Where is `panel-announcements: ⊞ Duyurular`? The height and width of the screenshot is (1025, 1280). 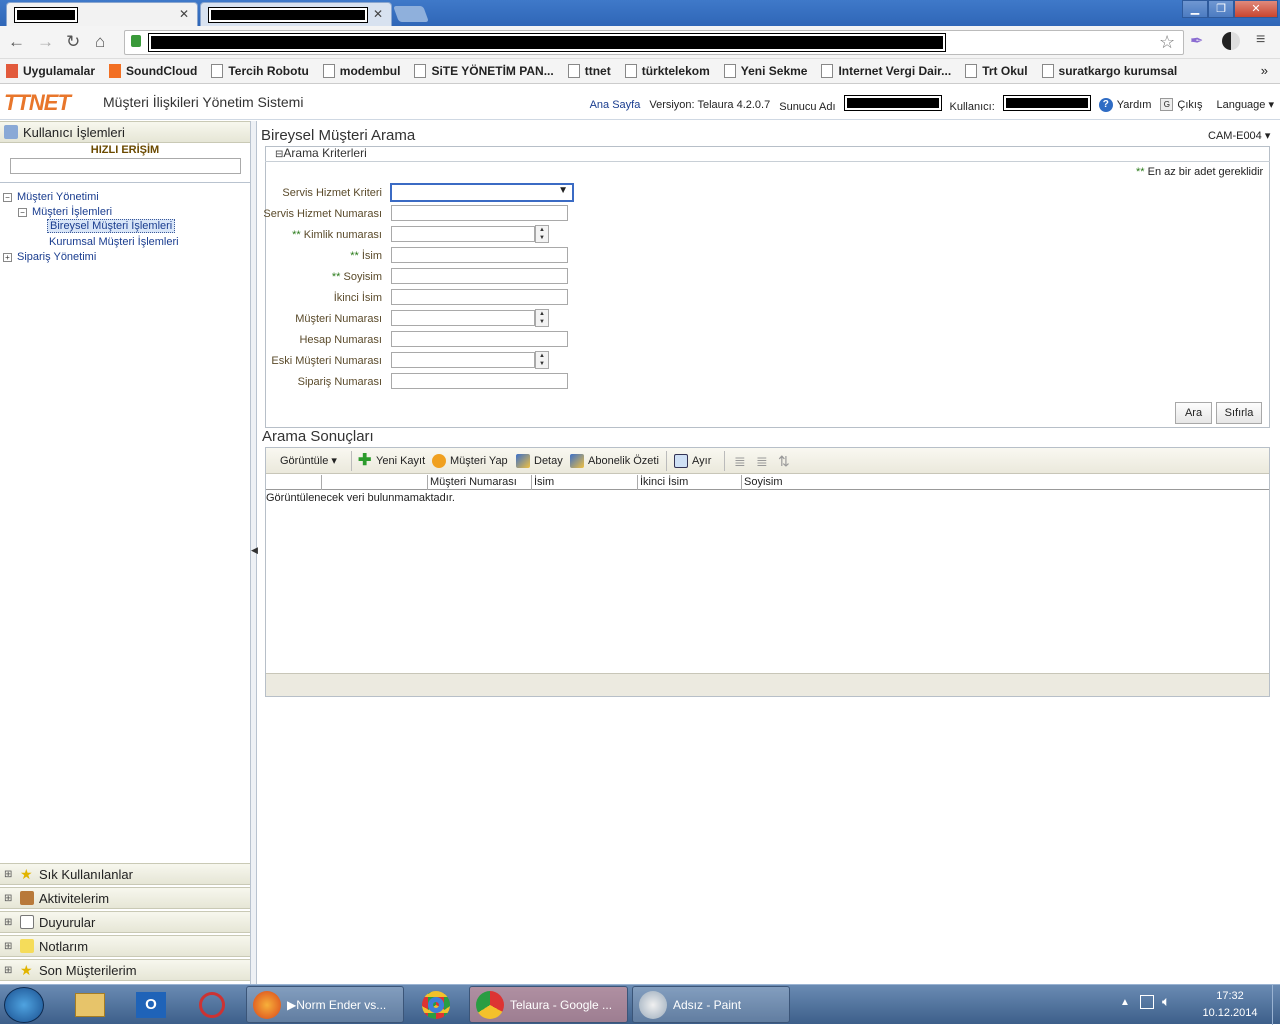
panel-announcements: ⊞ Duyurular is located at coordinates (125, 922).